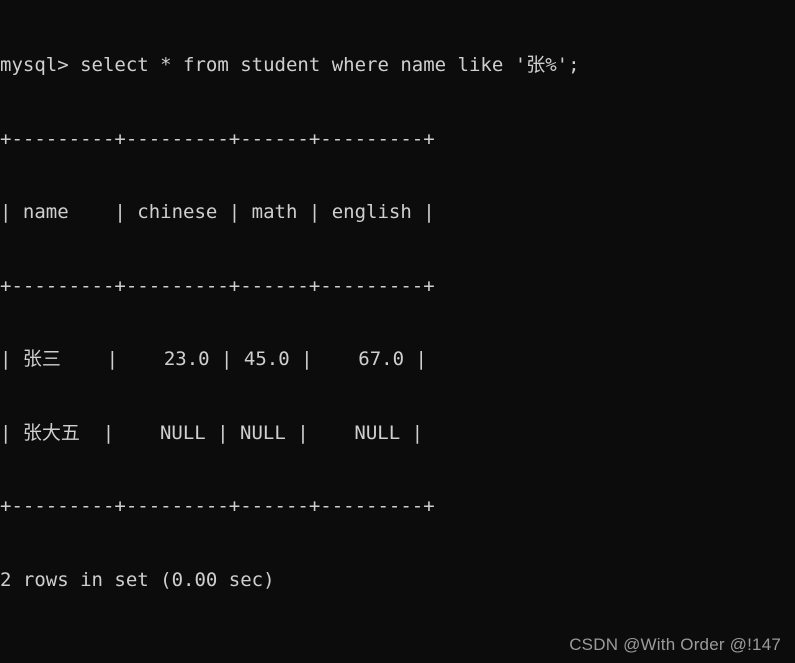 Image resolution: width=795 pixels, height=663 pixels. What do you see at coordinates (213, 359) in the screenshot?
I see `terminal-line-table-row: | 张三 | 23.0 | 45.0 | 67.0 |` at bounding box center [213, 359].